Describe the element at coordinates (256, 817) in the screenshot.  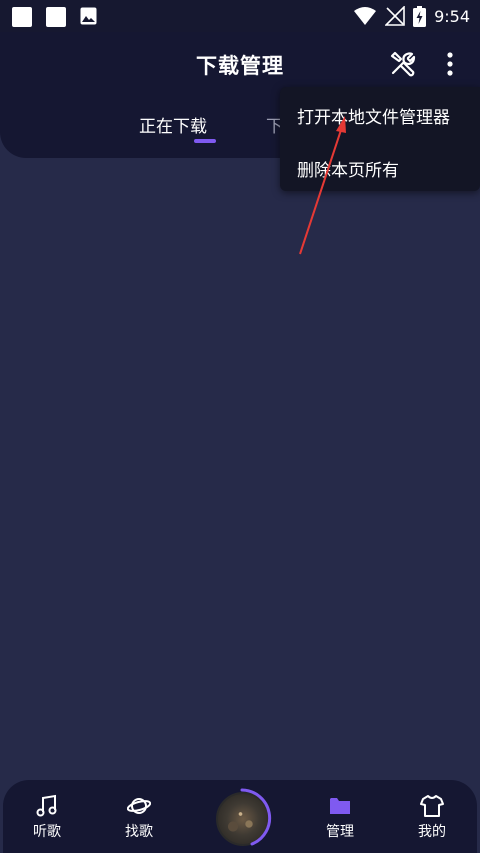
I see `playback-progress-ring` at that location.